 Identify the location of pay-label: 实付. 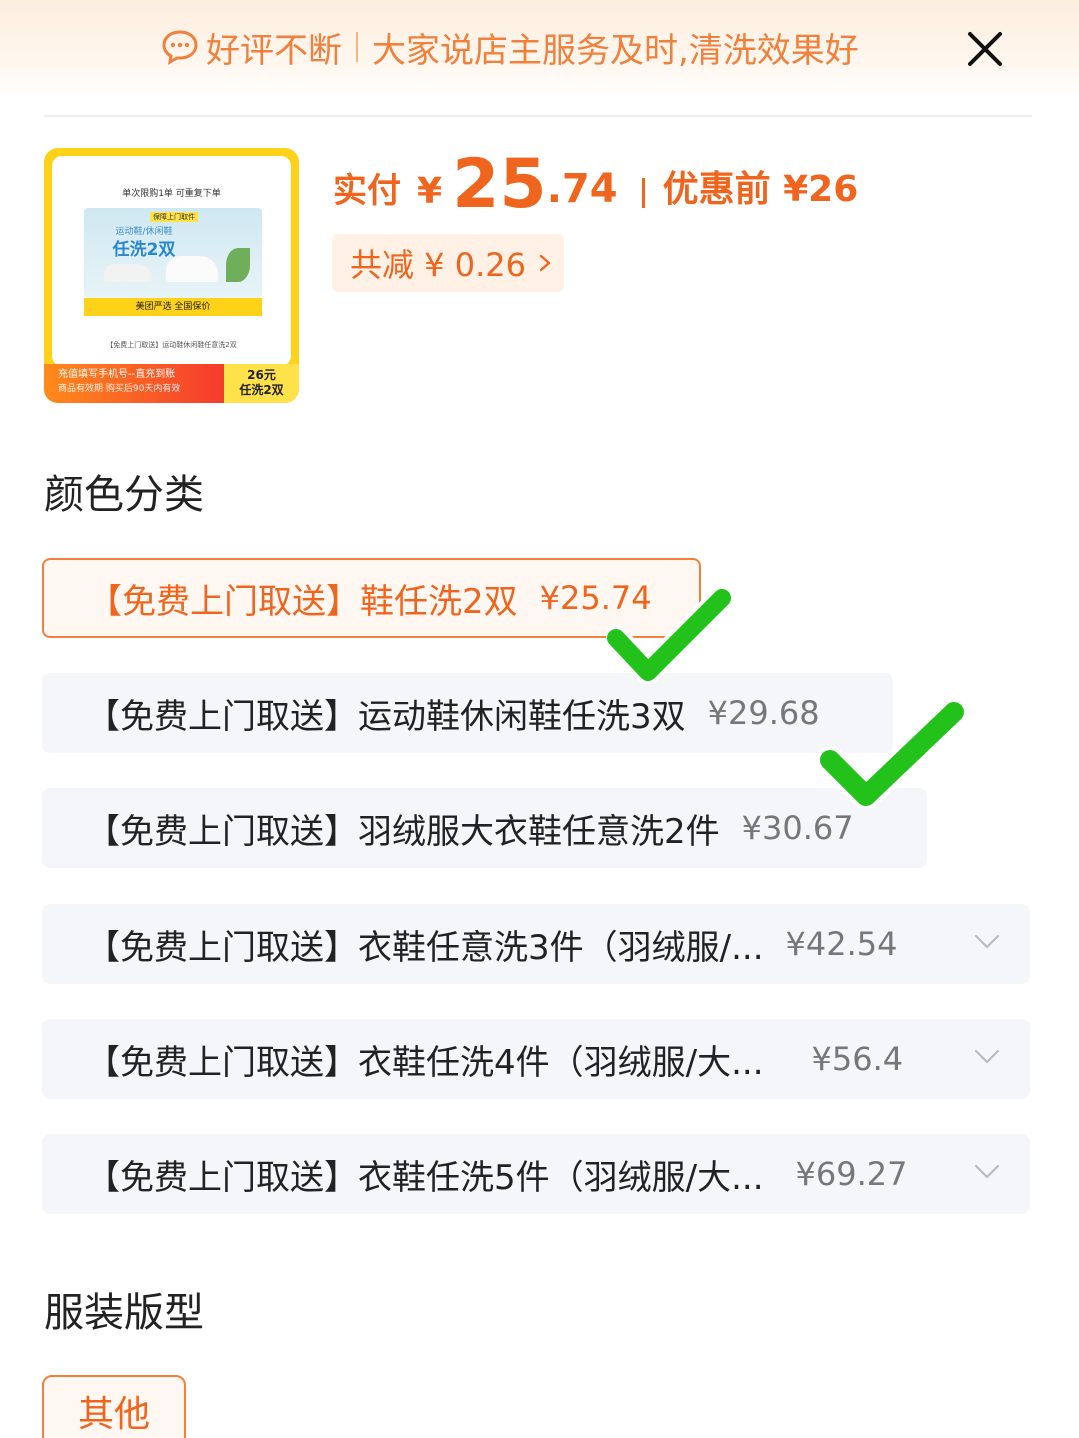
(367, 191).